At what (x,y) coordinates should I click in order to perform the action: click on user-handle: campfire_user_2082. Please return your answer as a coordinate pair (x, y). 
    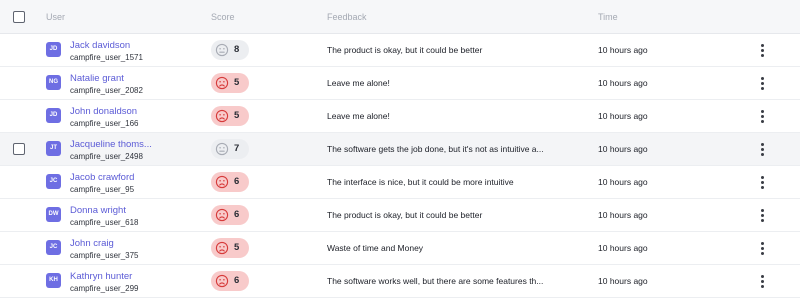
    Looking at the image, I should click on (106, 90).